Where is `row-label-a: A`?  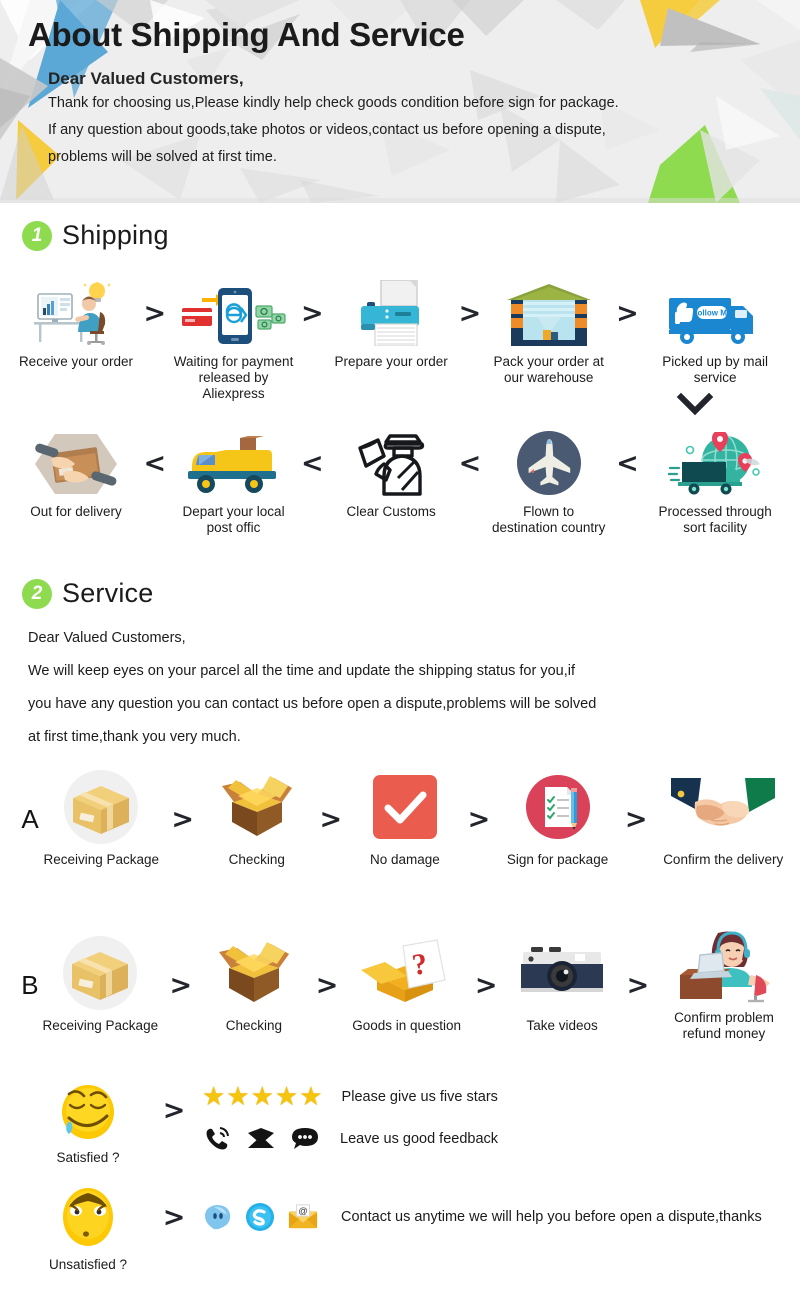
row-label-a: A is located at coordinates (30, 818).